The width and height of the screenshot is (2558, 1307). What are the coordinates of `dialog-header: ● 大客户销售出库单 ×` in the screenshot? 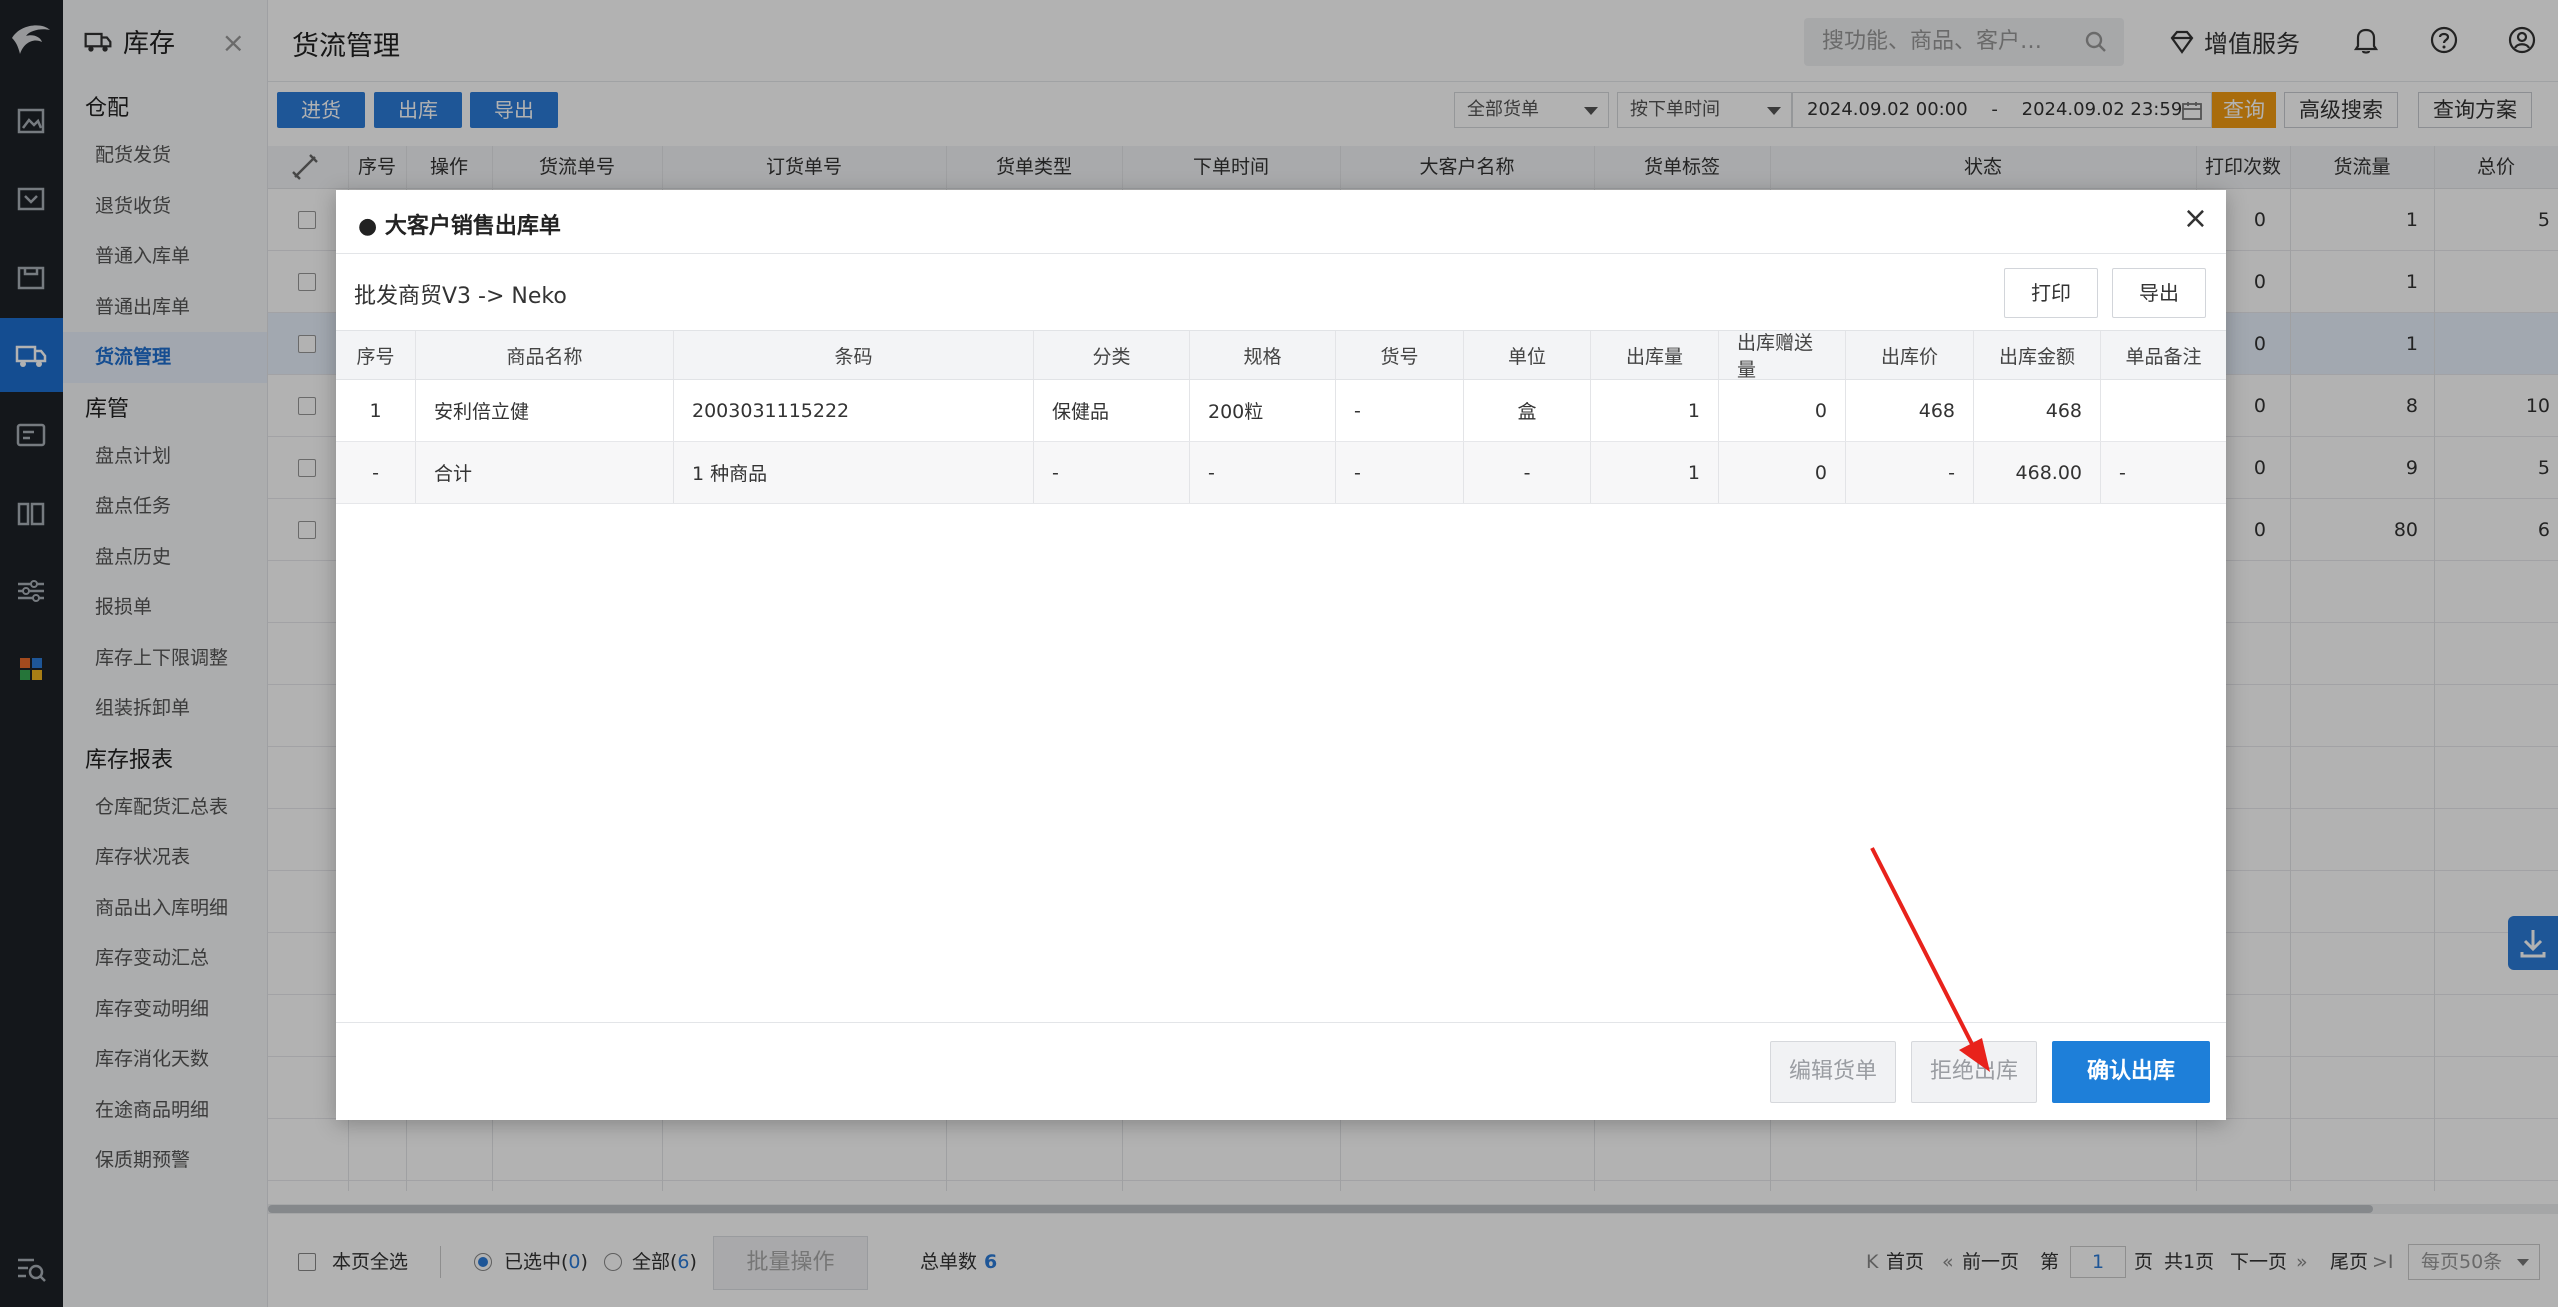 It's located at (1281, 222).